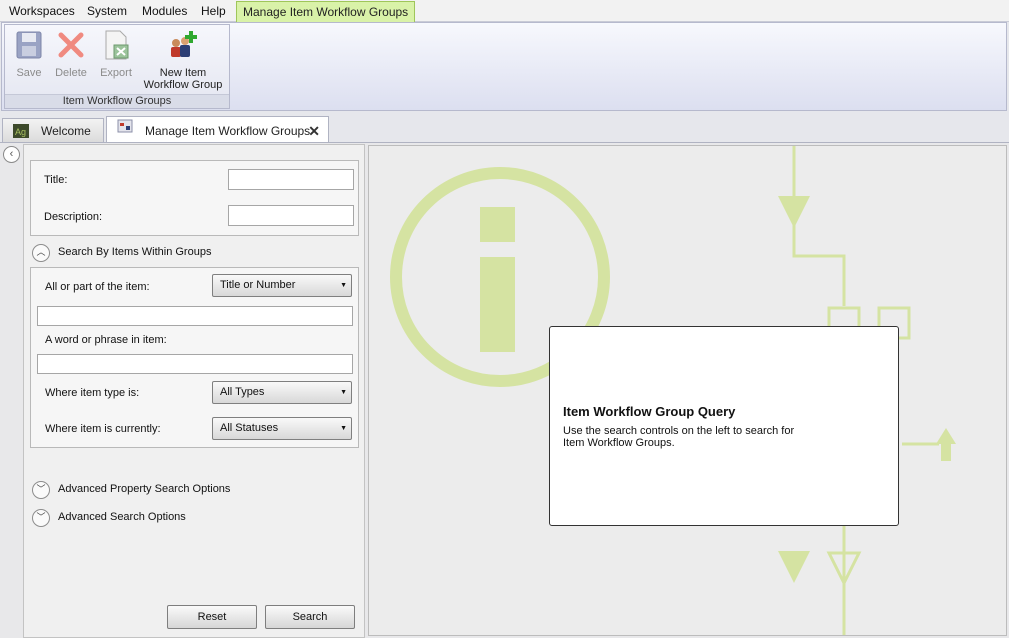 The width and height of the screenshot is (1009, 638). I want to click on save-button: Save, so click(29, 54).